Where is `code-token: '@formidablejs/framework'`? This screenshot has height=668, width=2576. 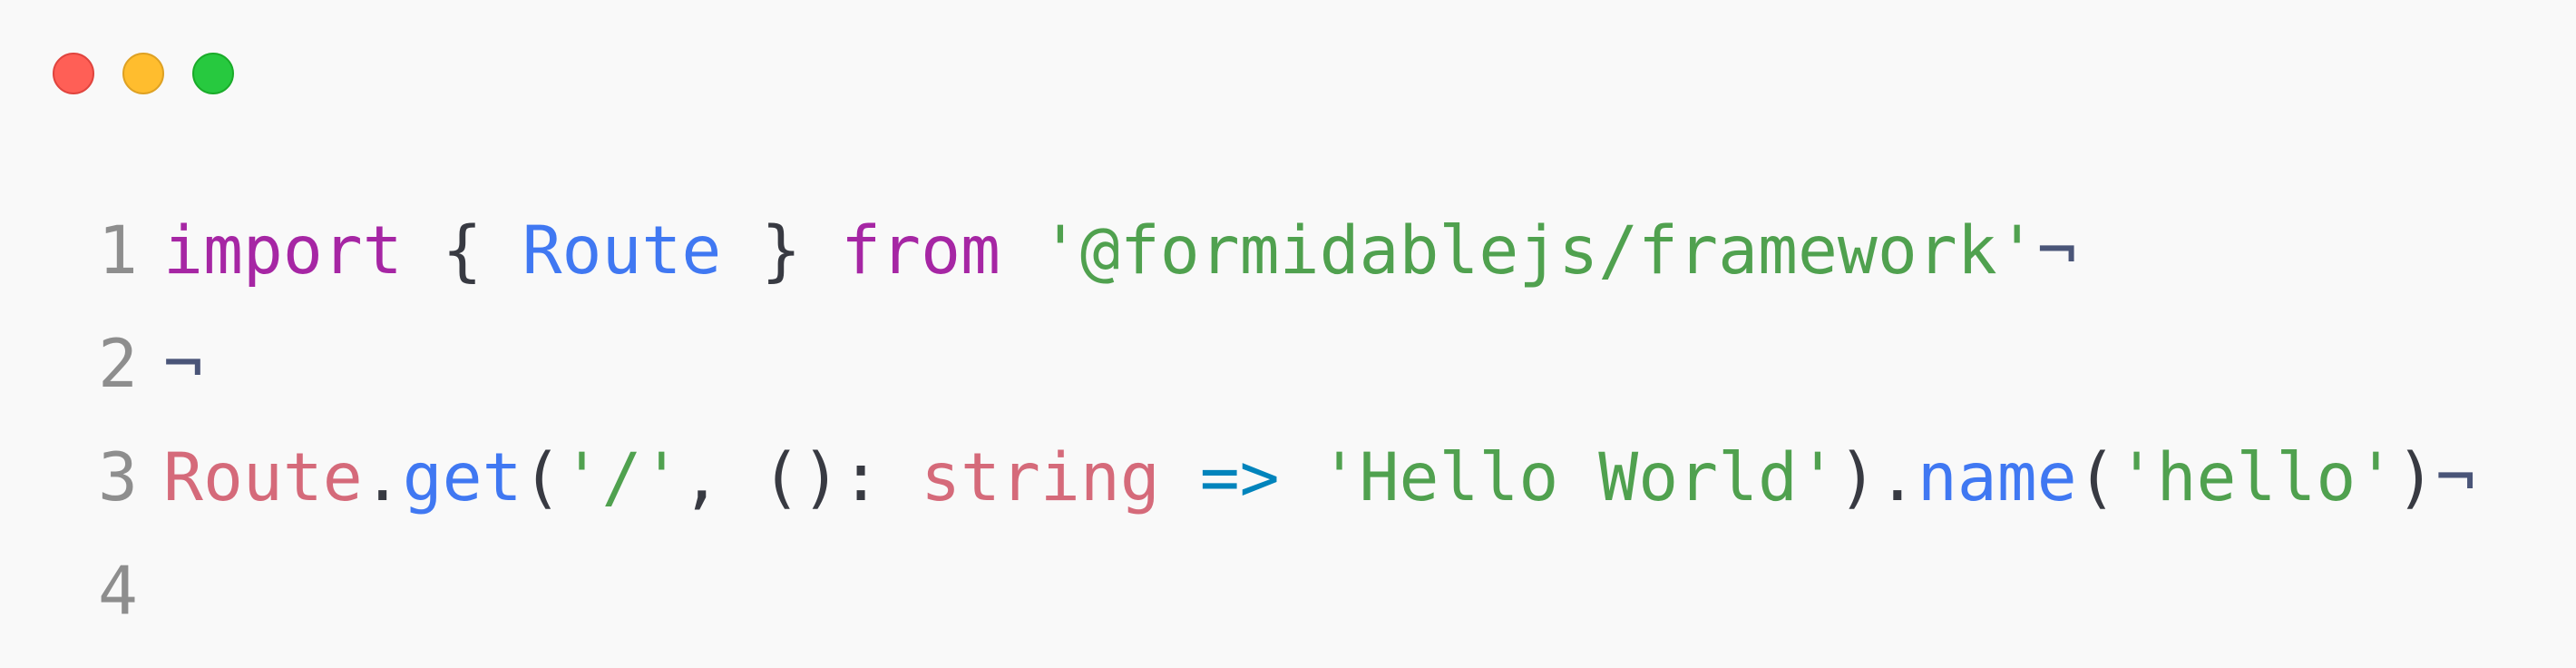
code-token: '@formidablejs/framework' is located at coordinates (1538, 251).